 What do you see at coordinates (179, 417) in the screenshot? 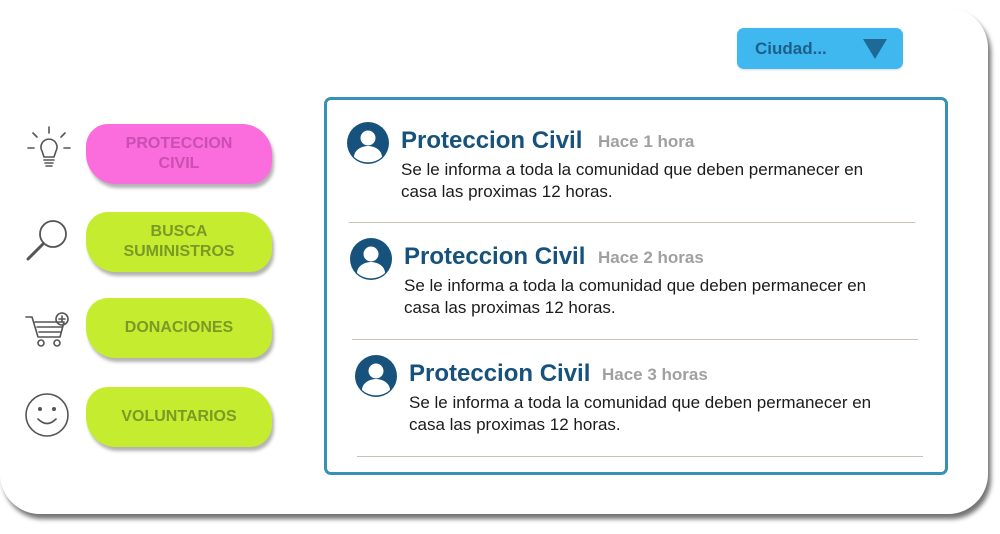
I see `voluntarios-button: VOLUNTARIOS` at bounding box center [179, 417].